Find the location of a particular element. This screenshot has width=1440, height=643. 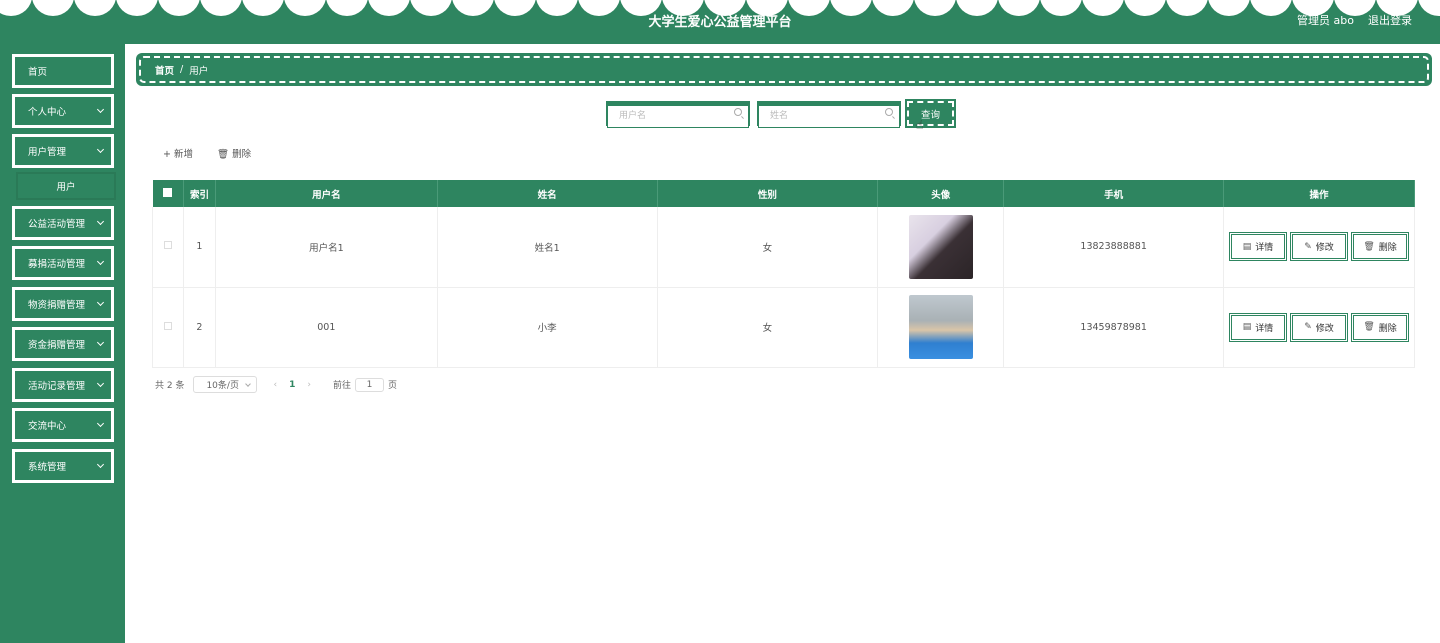

sidebar-item-activity-records: 活动记录管理 is located at coordinates (63, 385).